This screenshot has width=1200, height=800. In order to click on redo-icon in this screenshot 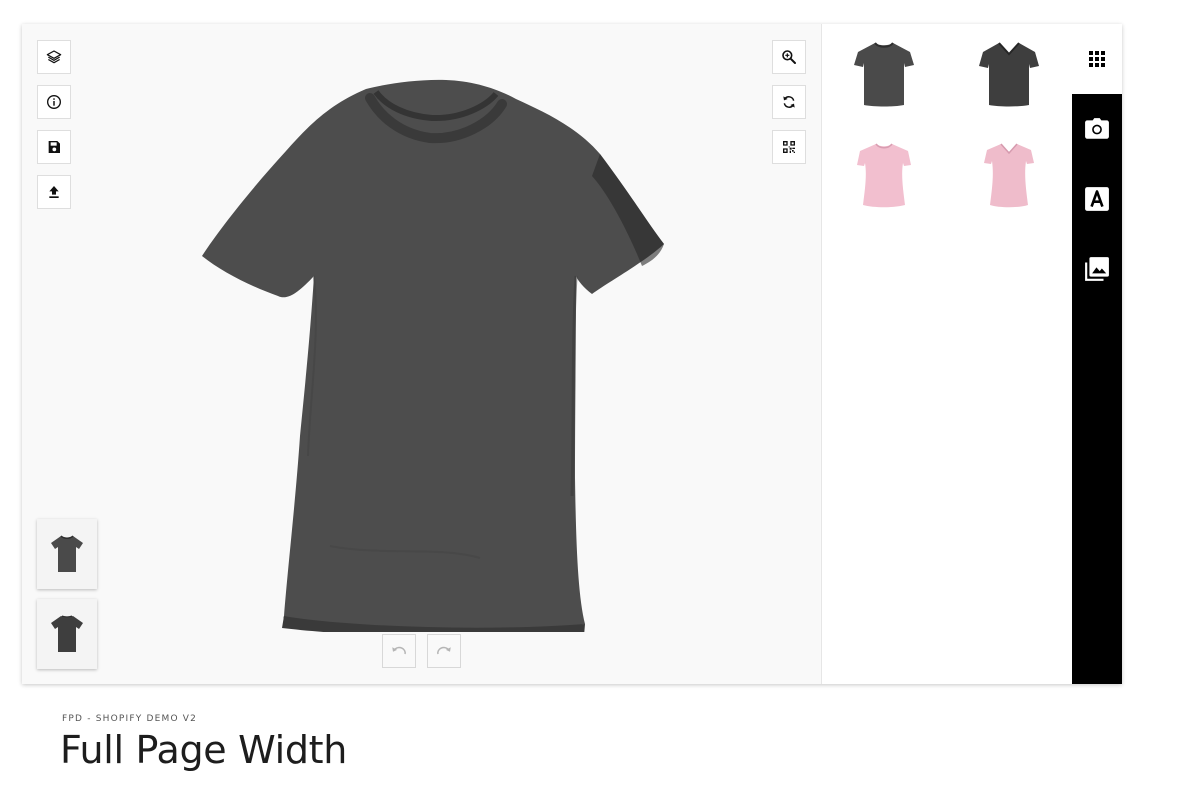, I will do `click(444, 650)`.